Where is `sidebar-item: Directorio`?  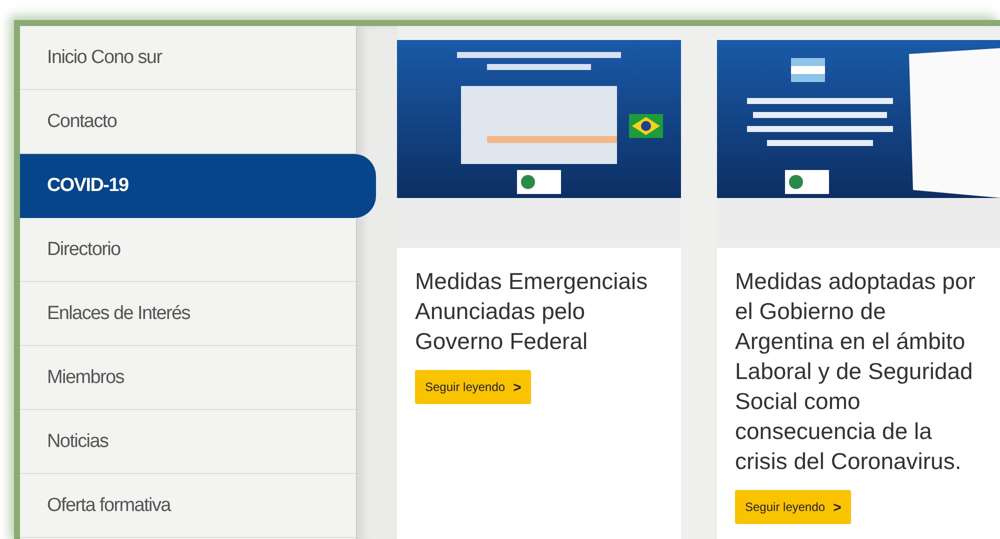 sidebar-item: Directorio is located at coordinates (188, 250).